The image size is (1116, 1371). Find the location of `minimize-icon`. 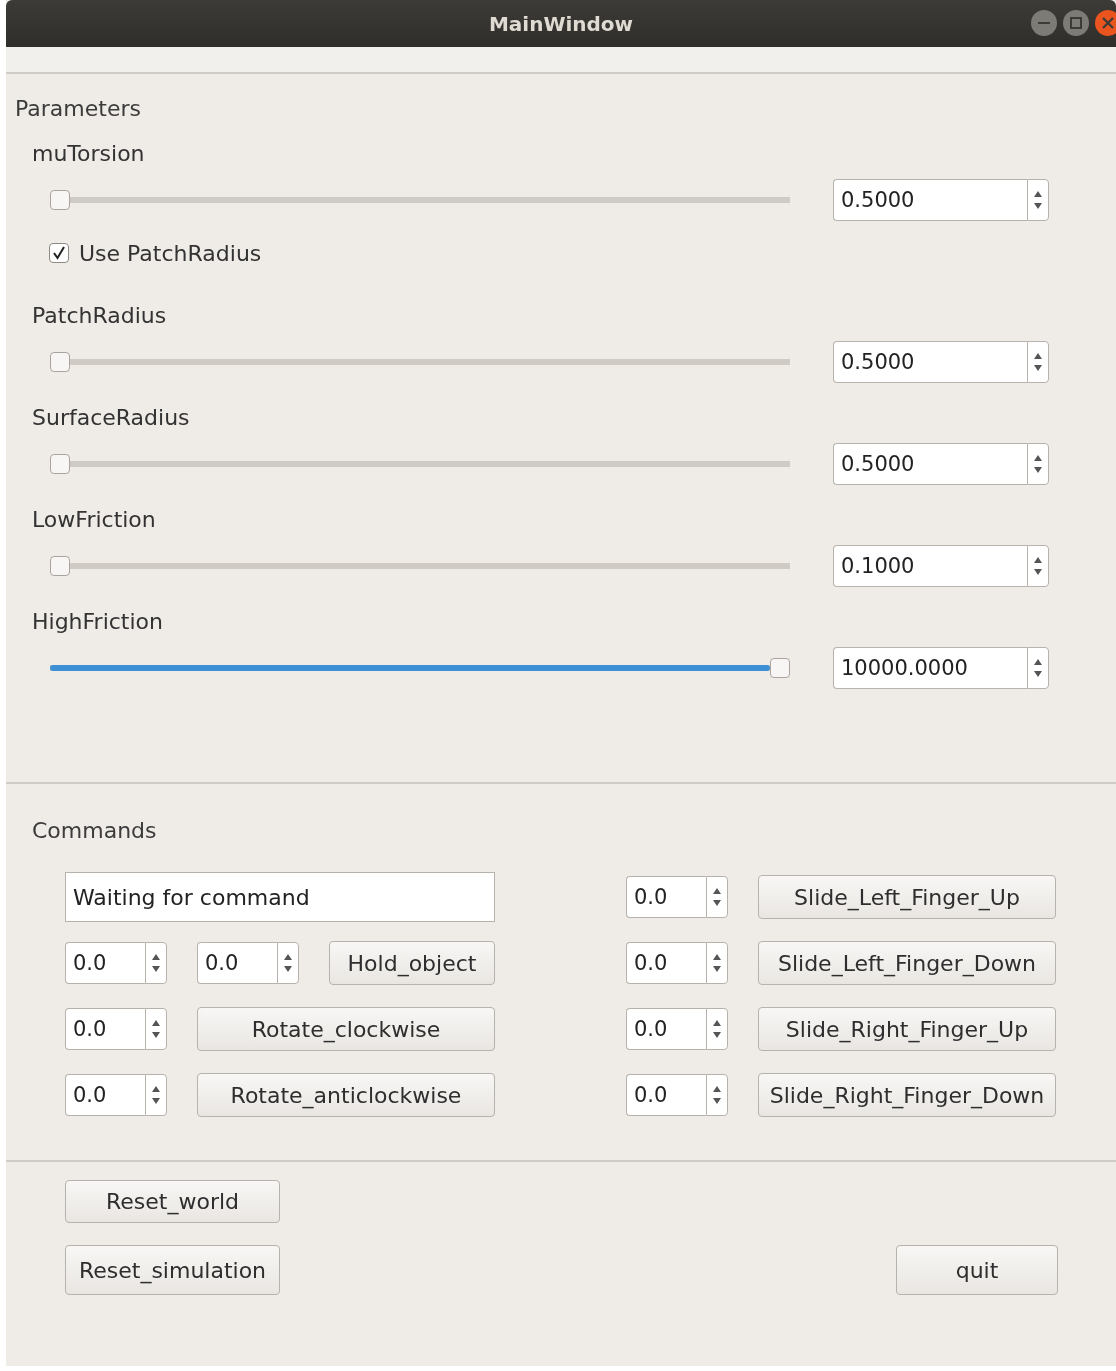

minimize-icon is located at coordinates (1044, 23).